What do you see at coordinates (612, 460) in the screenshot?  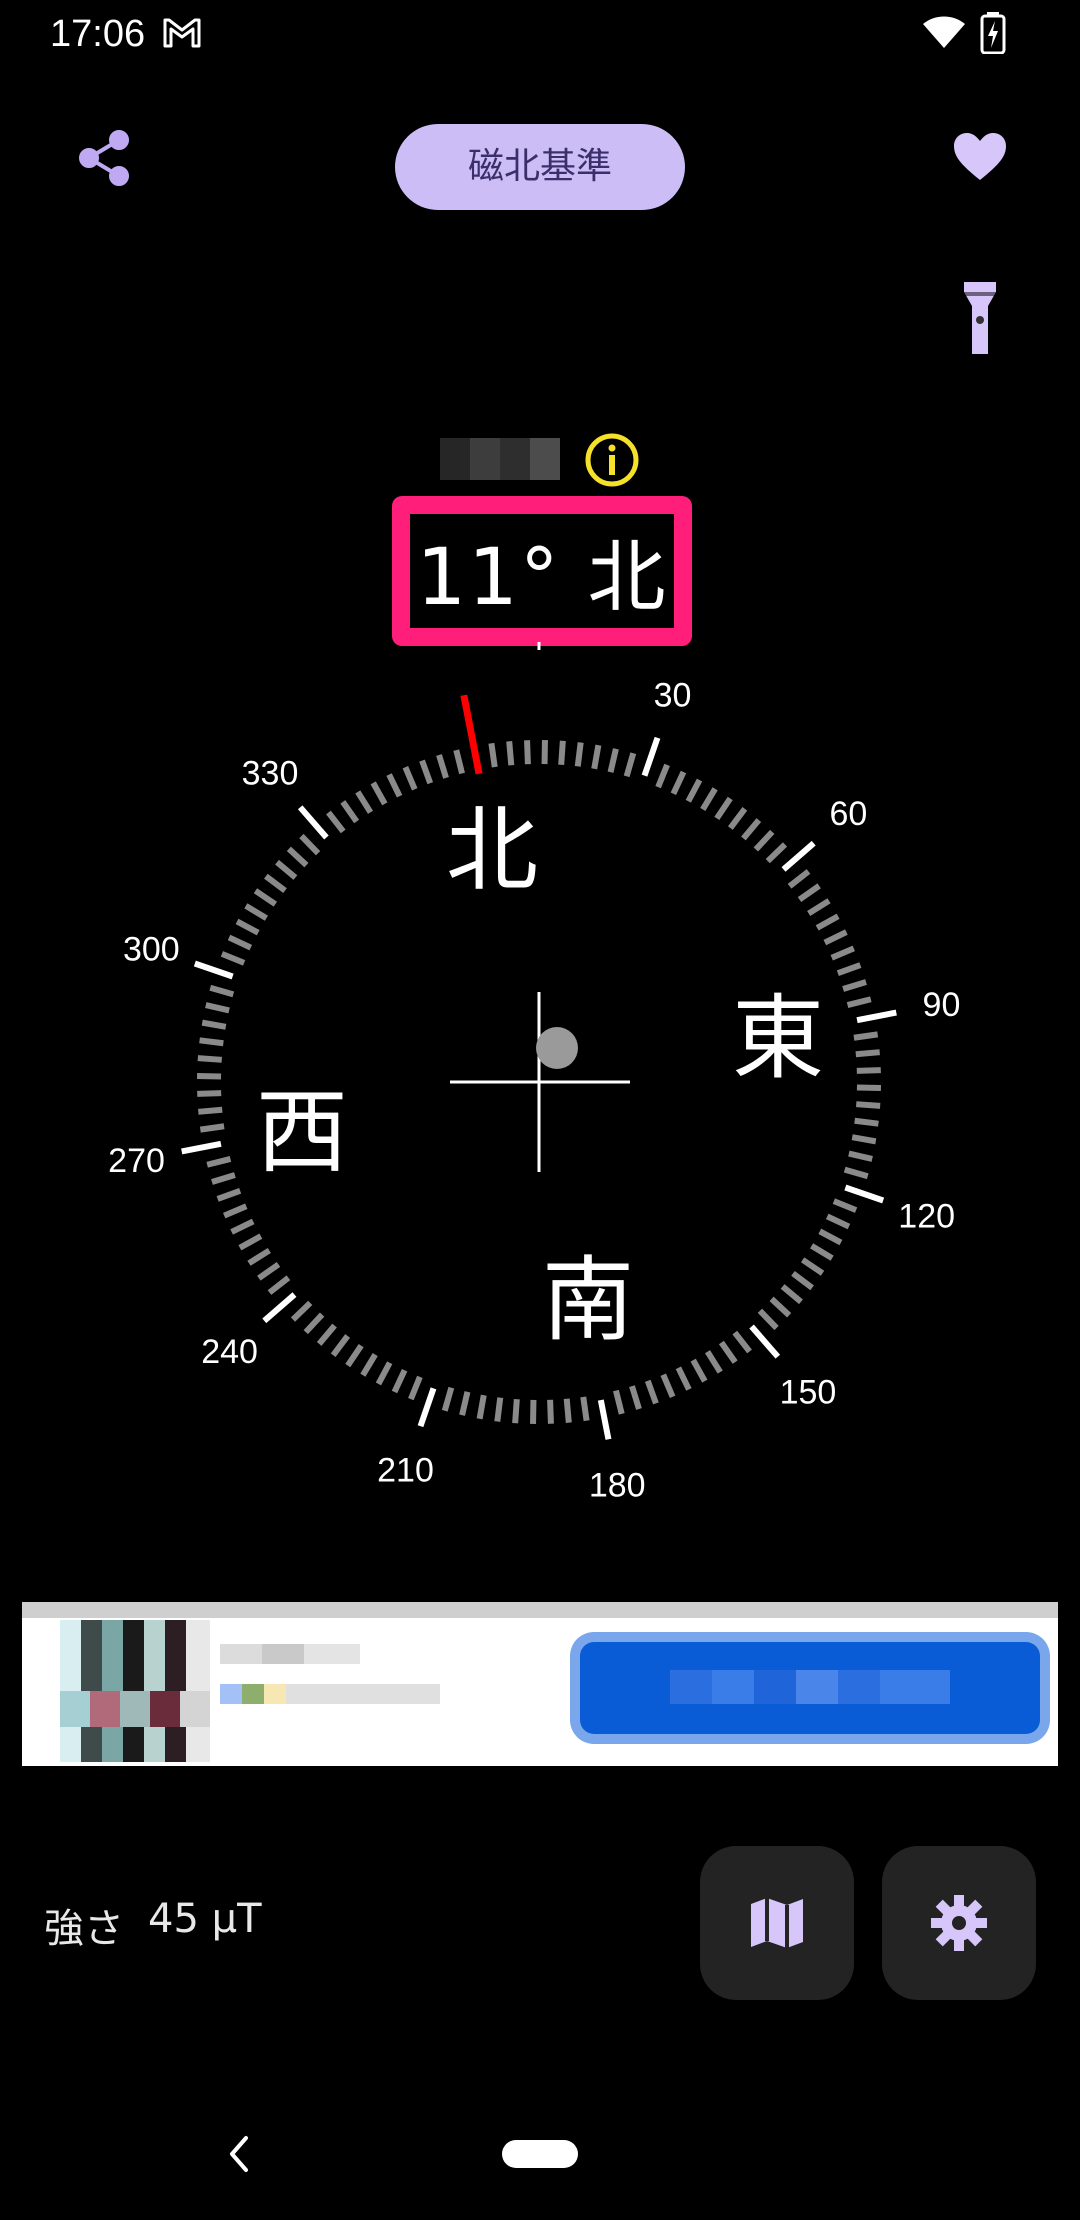 I see `info-icon` at bounding box center [612, 460].